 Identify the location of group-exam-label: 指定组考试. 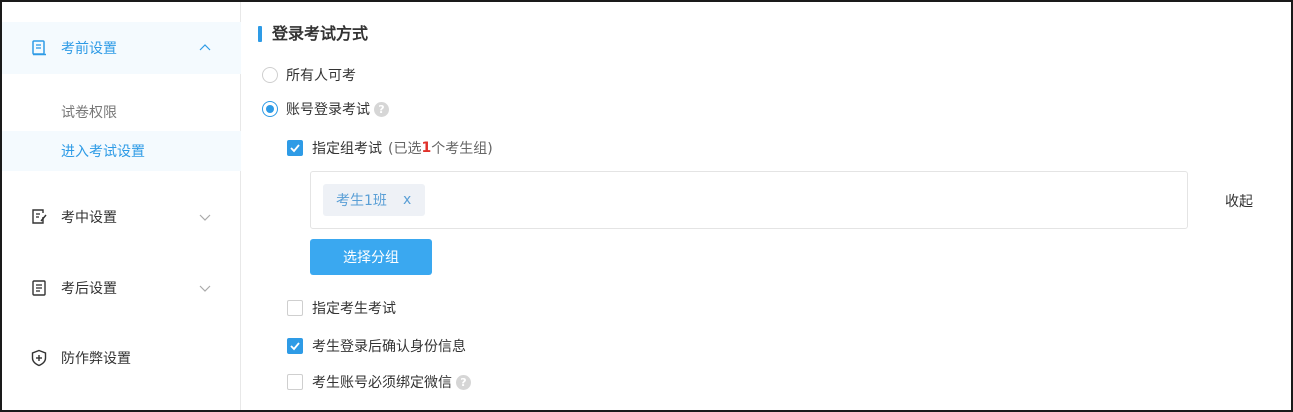
(347, 149).